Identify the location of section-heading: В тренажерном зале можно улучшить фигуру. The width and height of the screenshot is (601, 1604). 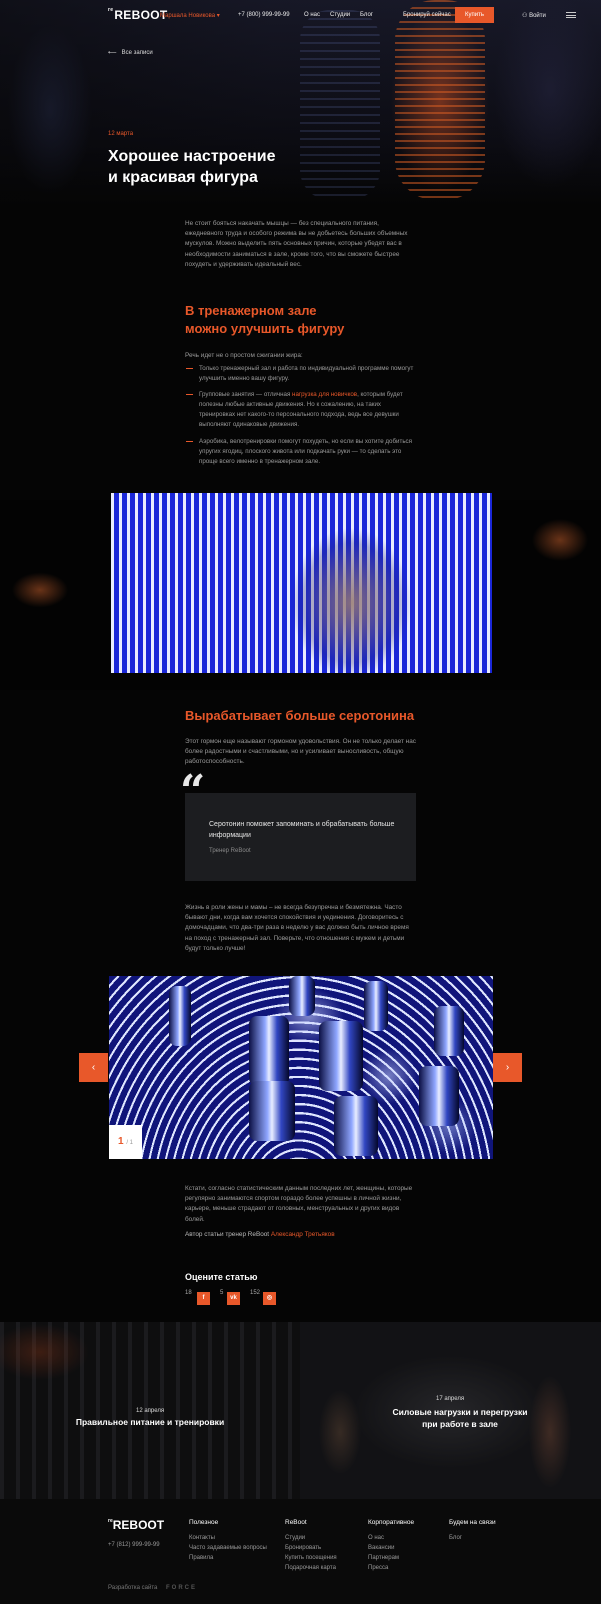
(265, 319).